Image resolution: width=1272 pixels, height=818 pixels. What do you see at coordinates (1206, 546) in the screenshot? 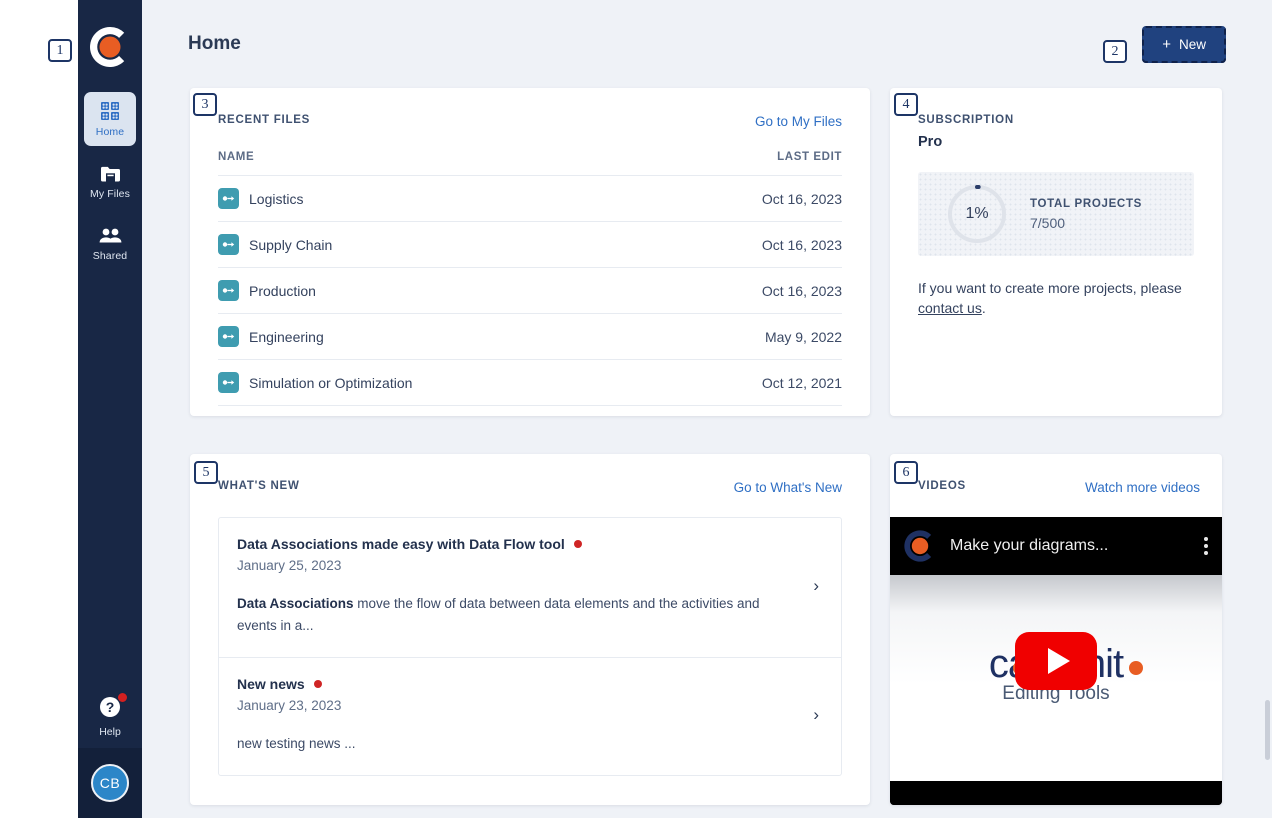
I see `kebab-menu-icon` at bounding box center [1206, 546].